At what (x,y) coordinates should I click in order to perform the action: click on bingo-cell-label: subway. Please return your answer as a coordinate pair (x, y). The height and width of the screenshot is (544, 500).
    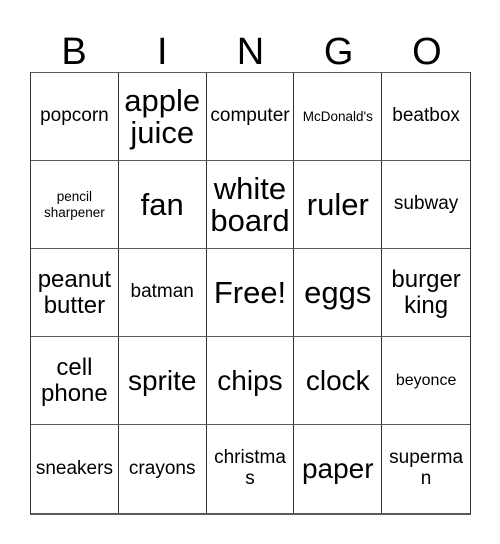
    Looking at the image, I should click on (426, 204).